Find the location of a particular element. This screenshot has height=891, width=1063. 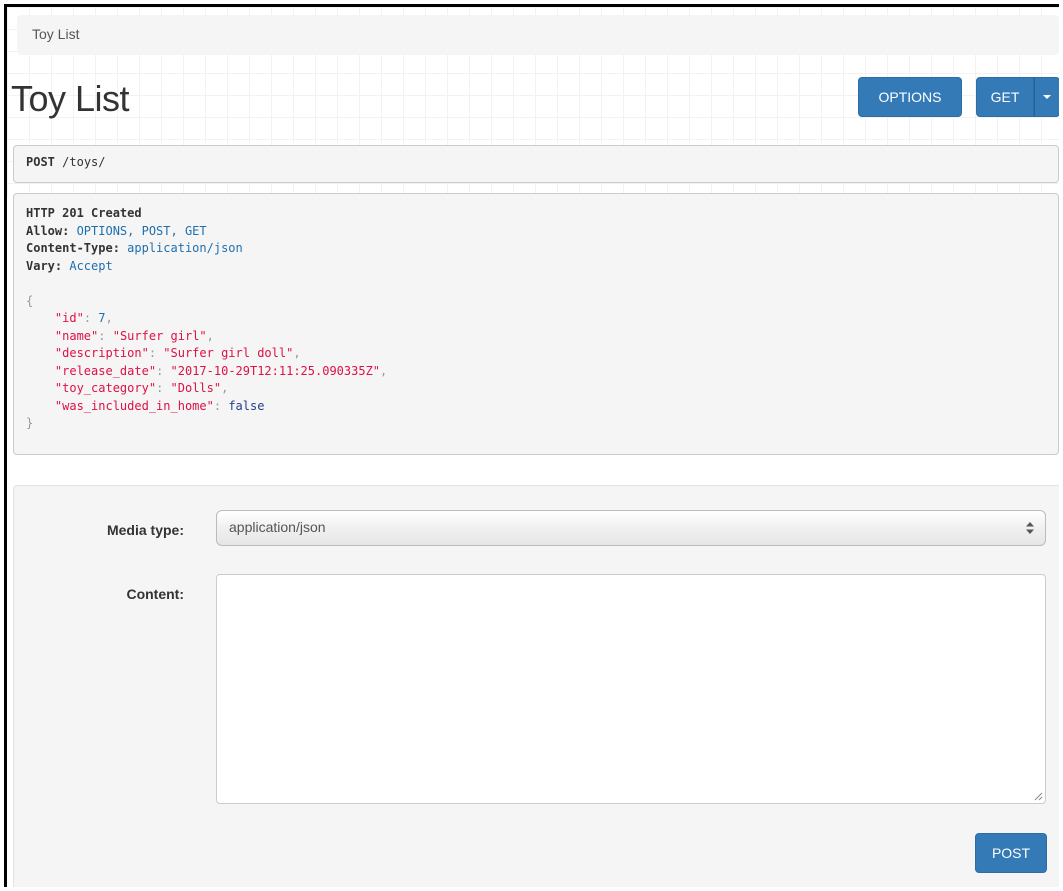

json-field-description: "description": "Surfer girl doll", is located at coordinates (177, 353).